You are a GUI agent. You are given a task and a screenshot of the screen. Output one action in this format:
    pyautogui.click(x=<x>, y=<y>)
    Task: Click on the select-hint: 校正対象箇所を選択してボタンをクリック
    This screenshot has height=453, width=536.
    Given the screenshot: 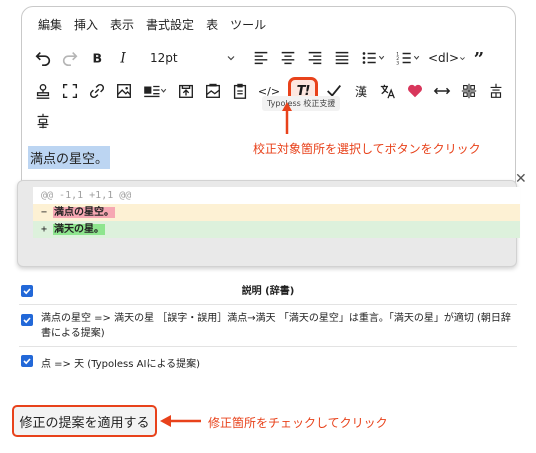 What is the action you would take?
    pyautogui.click(x=367, y=149)
    